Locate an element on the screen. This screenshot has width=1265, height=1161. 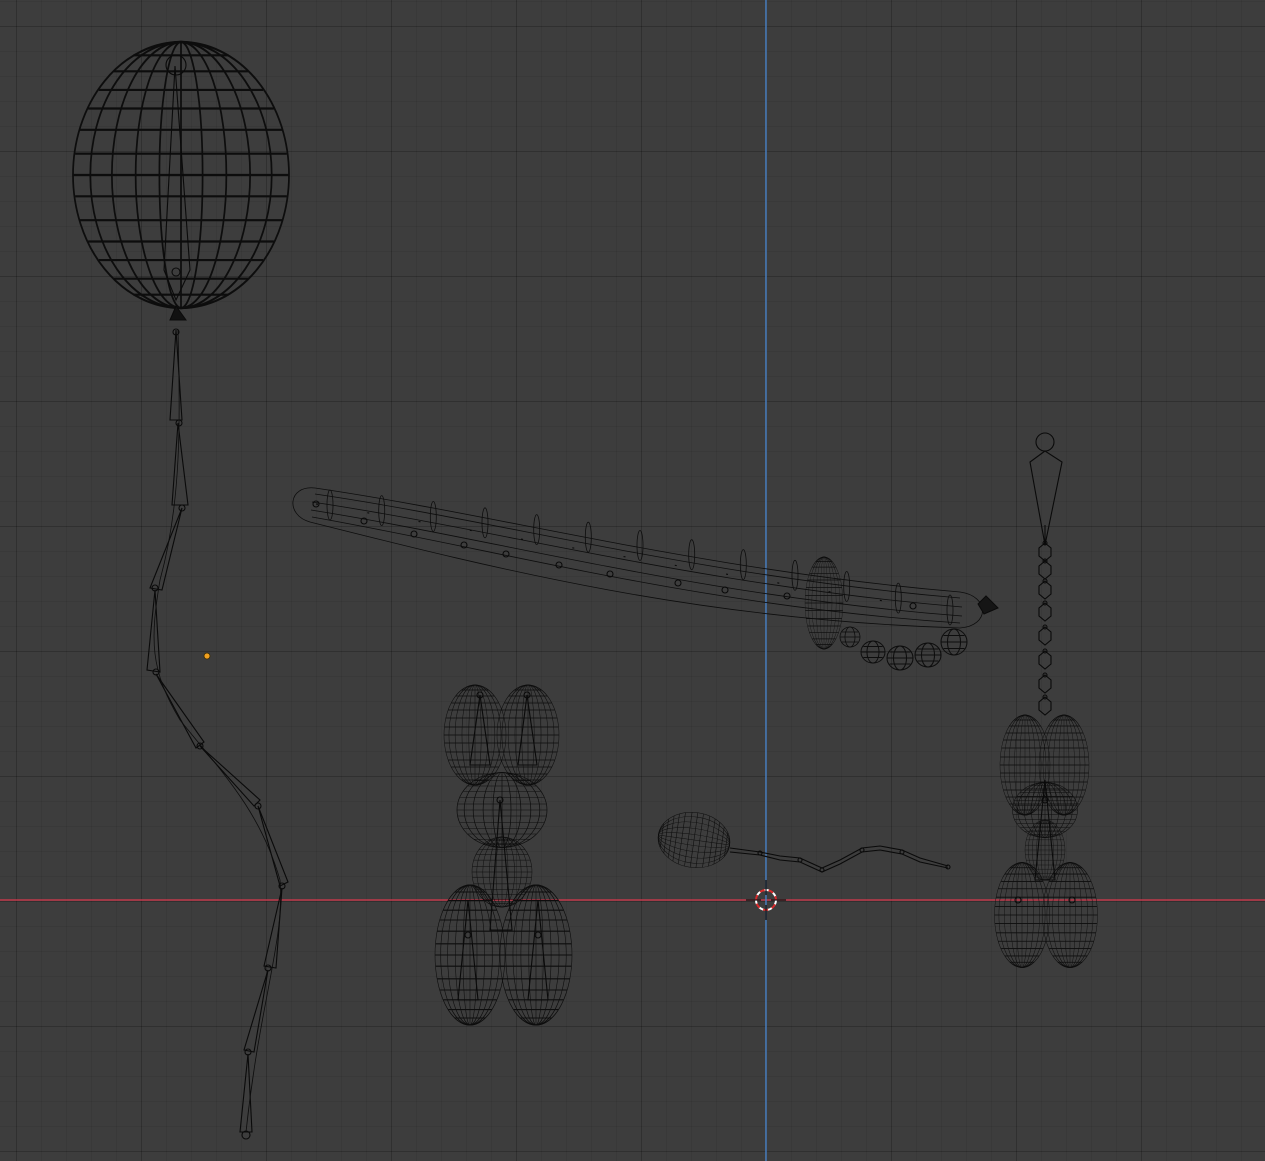
object-long-balloon-with-beads is located at coordinates (645, 579).